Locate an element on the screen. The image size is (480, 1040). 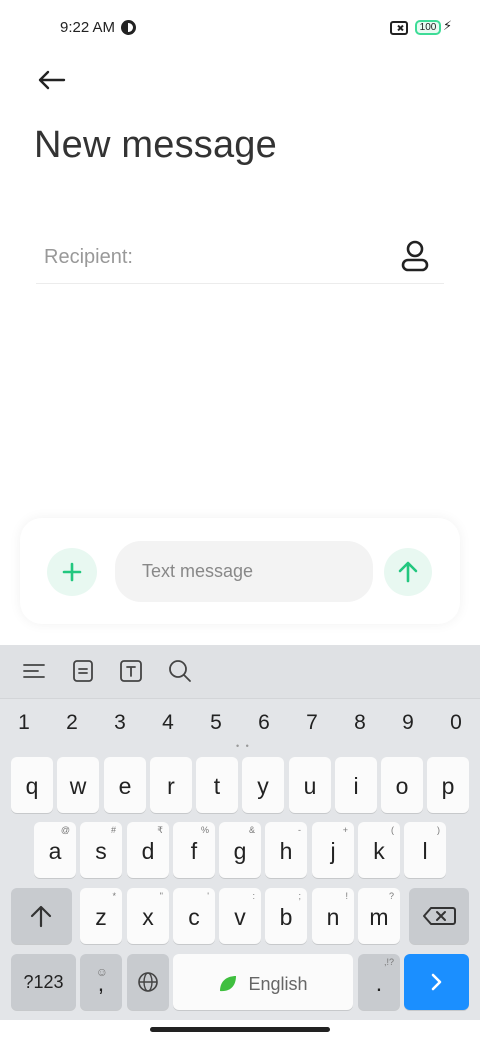
recipient-field: Recipient: is located at coordinates (240, 258).